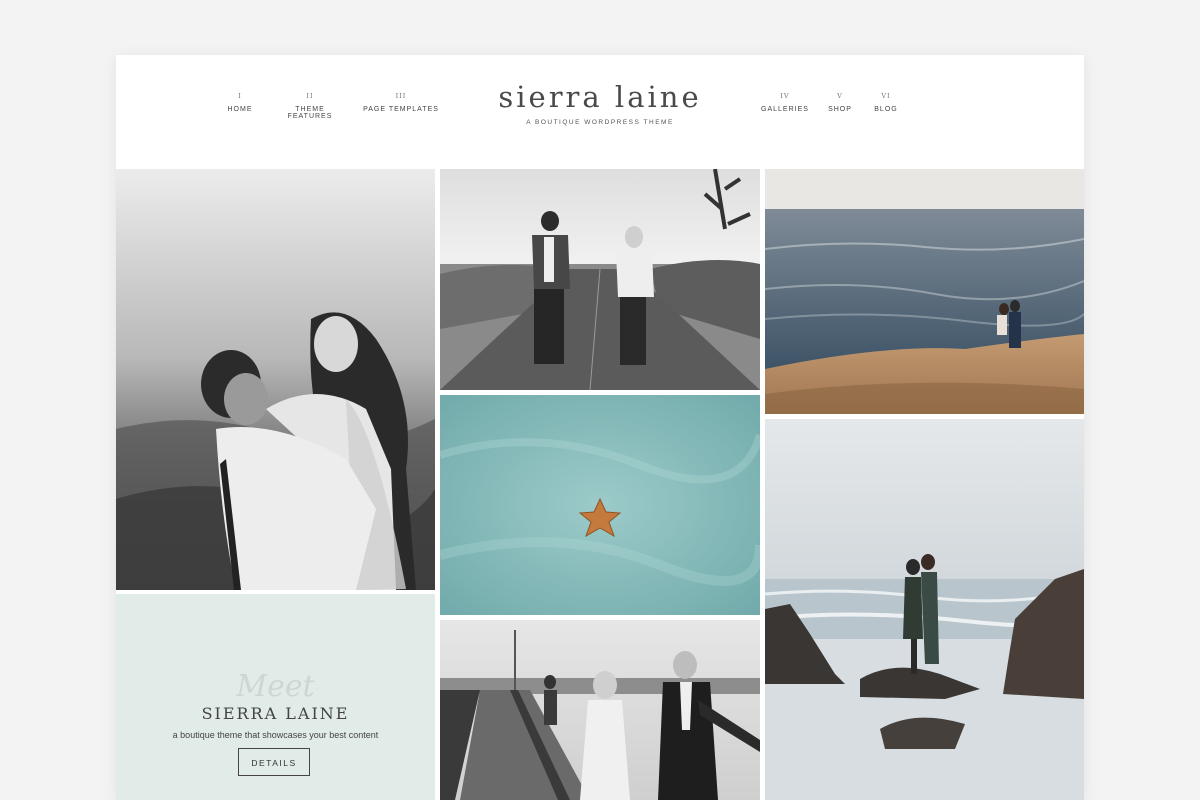  Describe the element at coordinates (785, 96) in the screenshot. I see `nav-number: IV` at that location.